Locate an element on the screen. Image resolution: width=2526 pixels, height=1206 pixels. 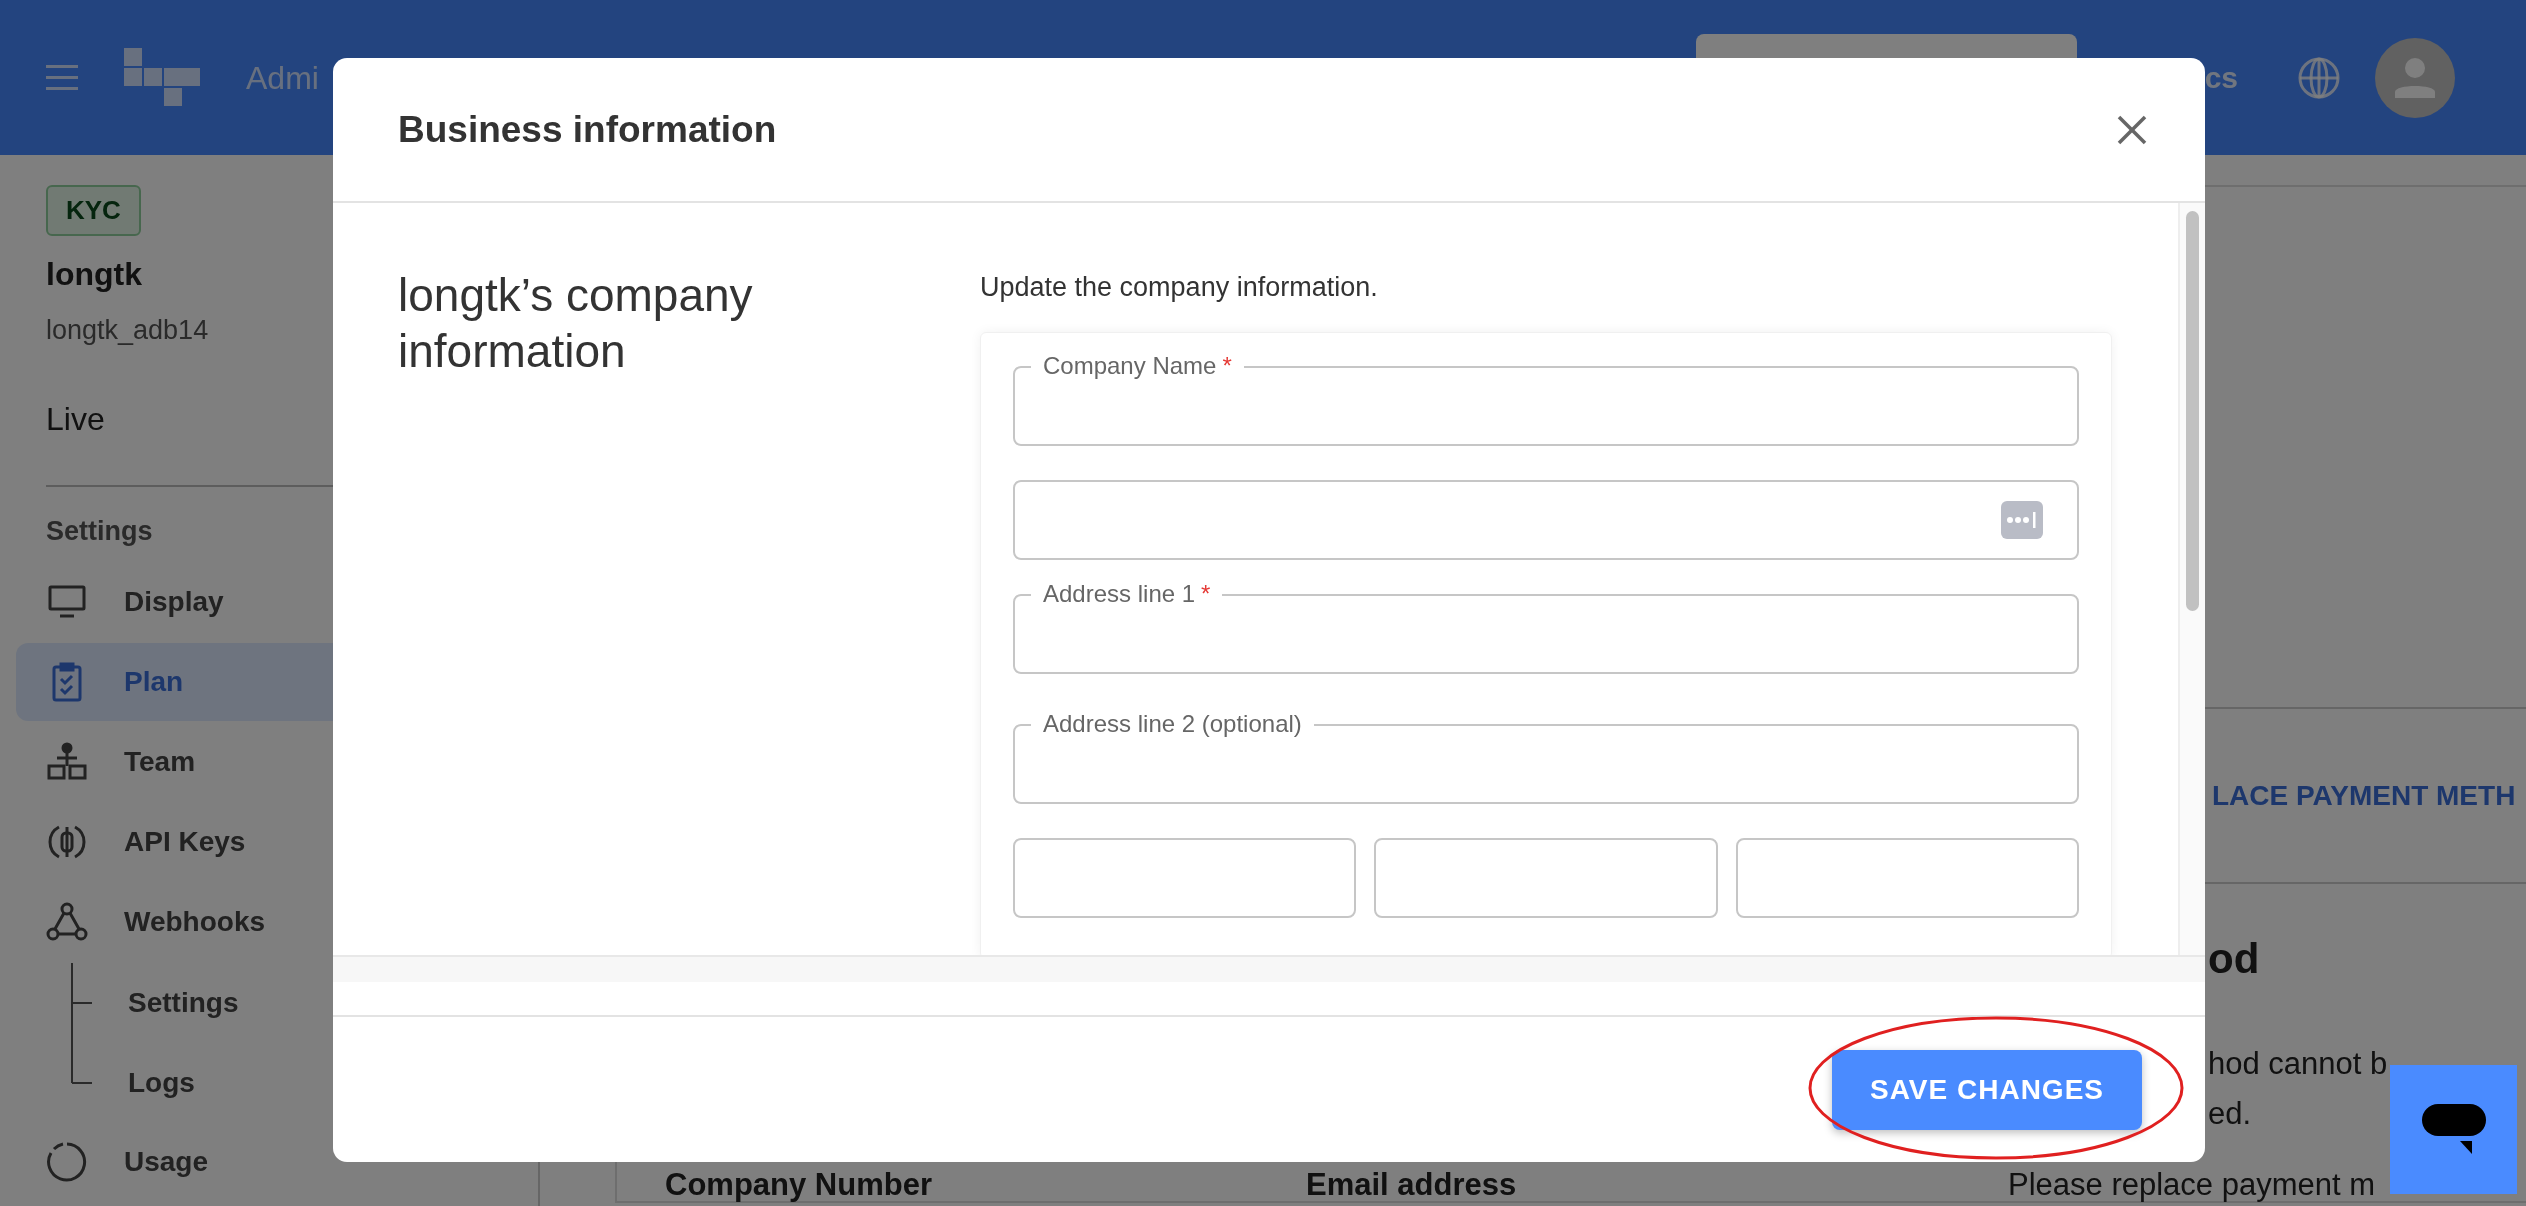
webhook-icon is located at coordinates (67, 922).